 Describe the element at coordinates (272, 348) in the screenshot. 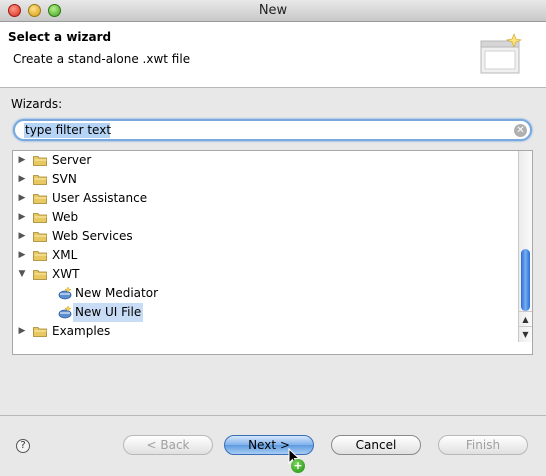

I see `tree-footer` at that location.